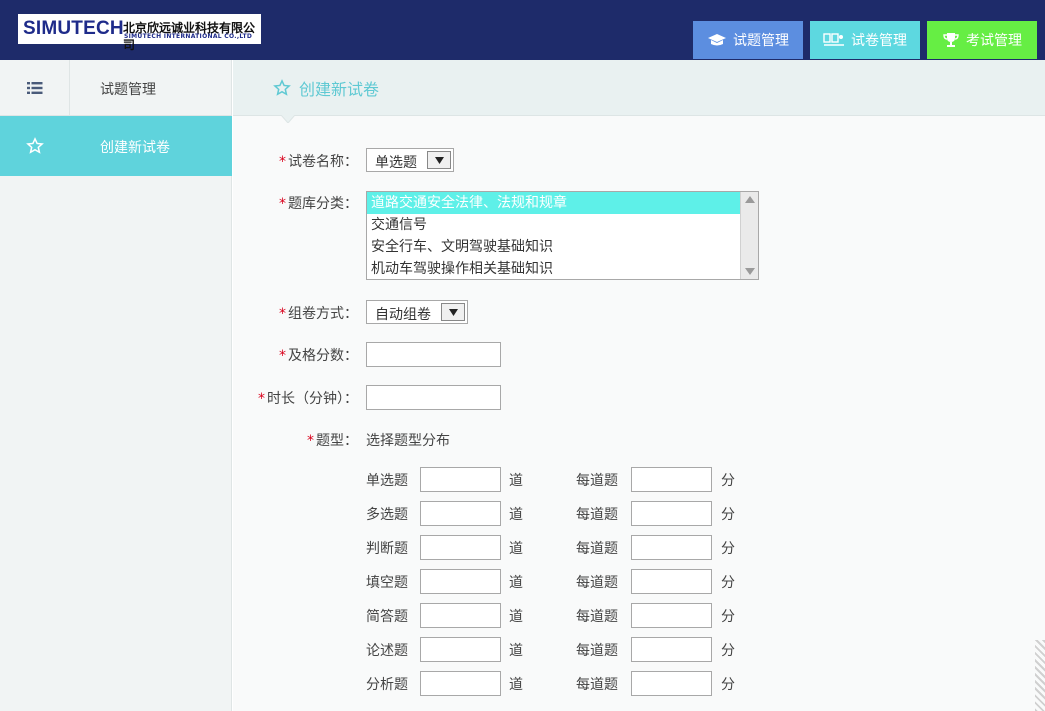 The height and width of the screenshot is (711, 1045). Describe the element at coordinates (749, 235) in the screenshot. I see `category-scrollbar` at that location.